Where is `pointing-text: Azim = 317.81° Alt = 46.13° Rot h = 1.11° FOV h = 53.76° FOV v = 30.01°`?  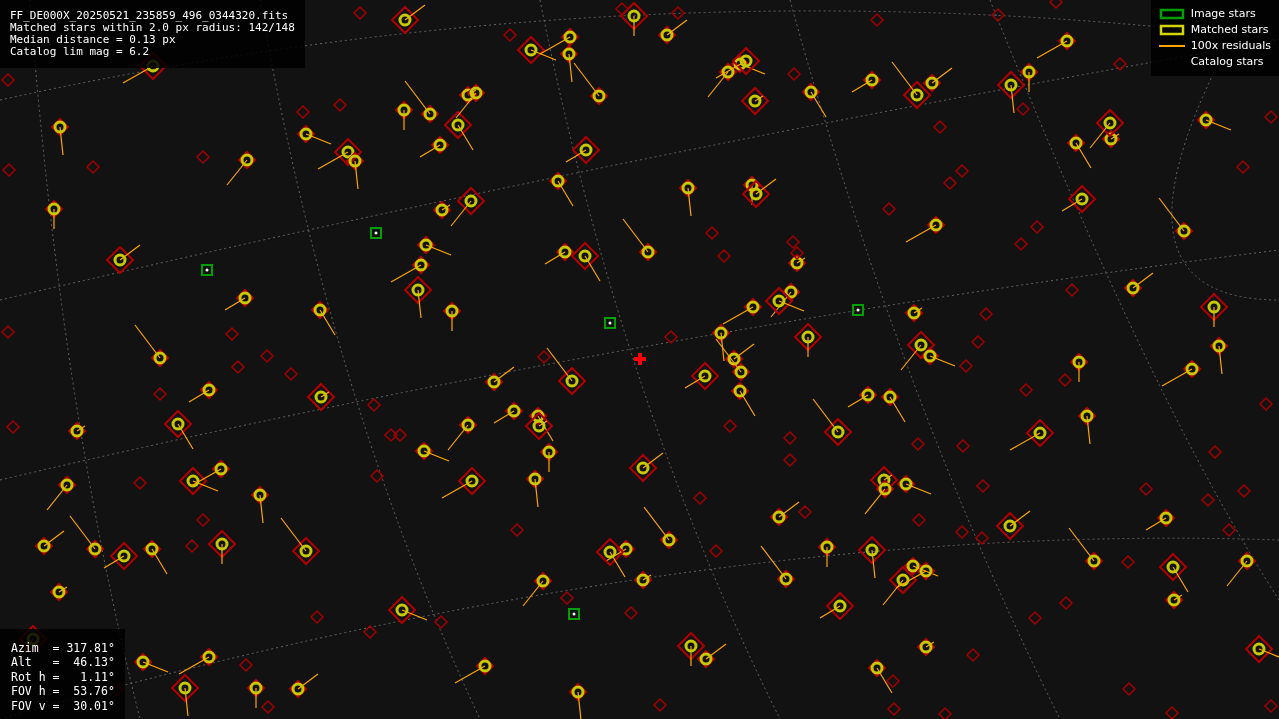
pointing-text: Azim = 317.81° Alt = 46.13° Rot h = 1.11° FOV h = 53.76° FOV v = 30.01° is located at coordinates (62, 673).